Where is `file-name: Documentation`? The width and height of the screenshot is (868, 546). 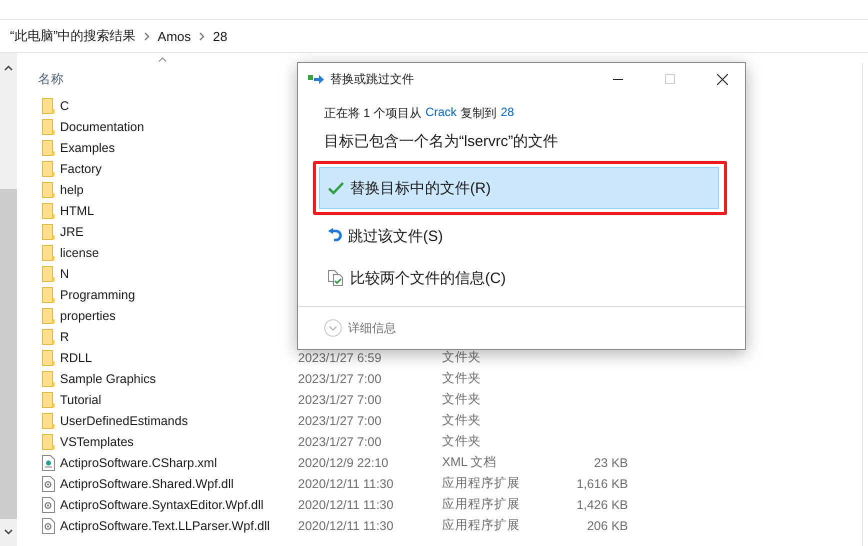 file-name: Documentation is located at coordinates (178, 127).